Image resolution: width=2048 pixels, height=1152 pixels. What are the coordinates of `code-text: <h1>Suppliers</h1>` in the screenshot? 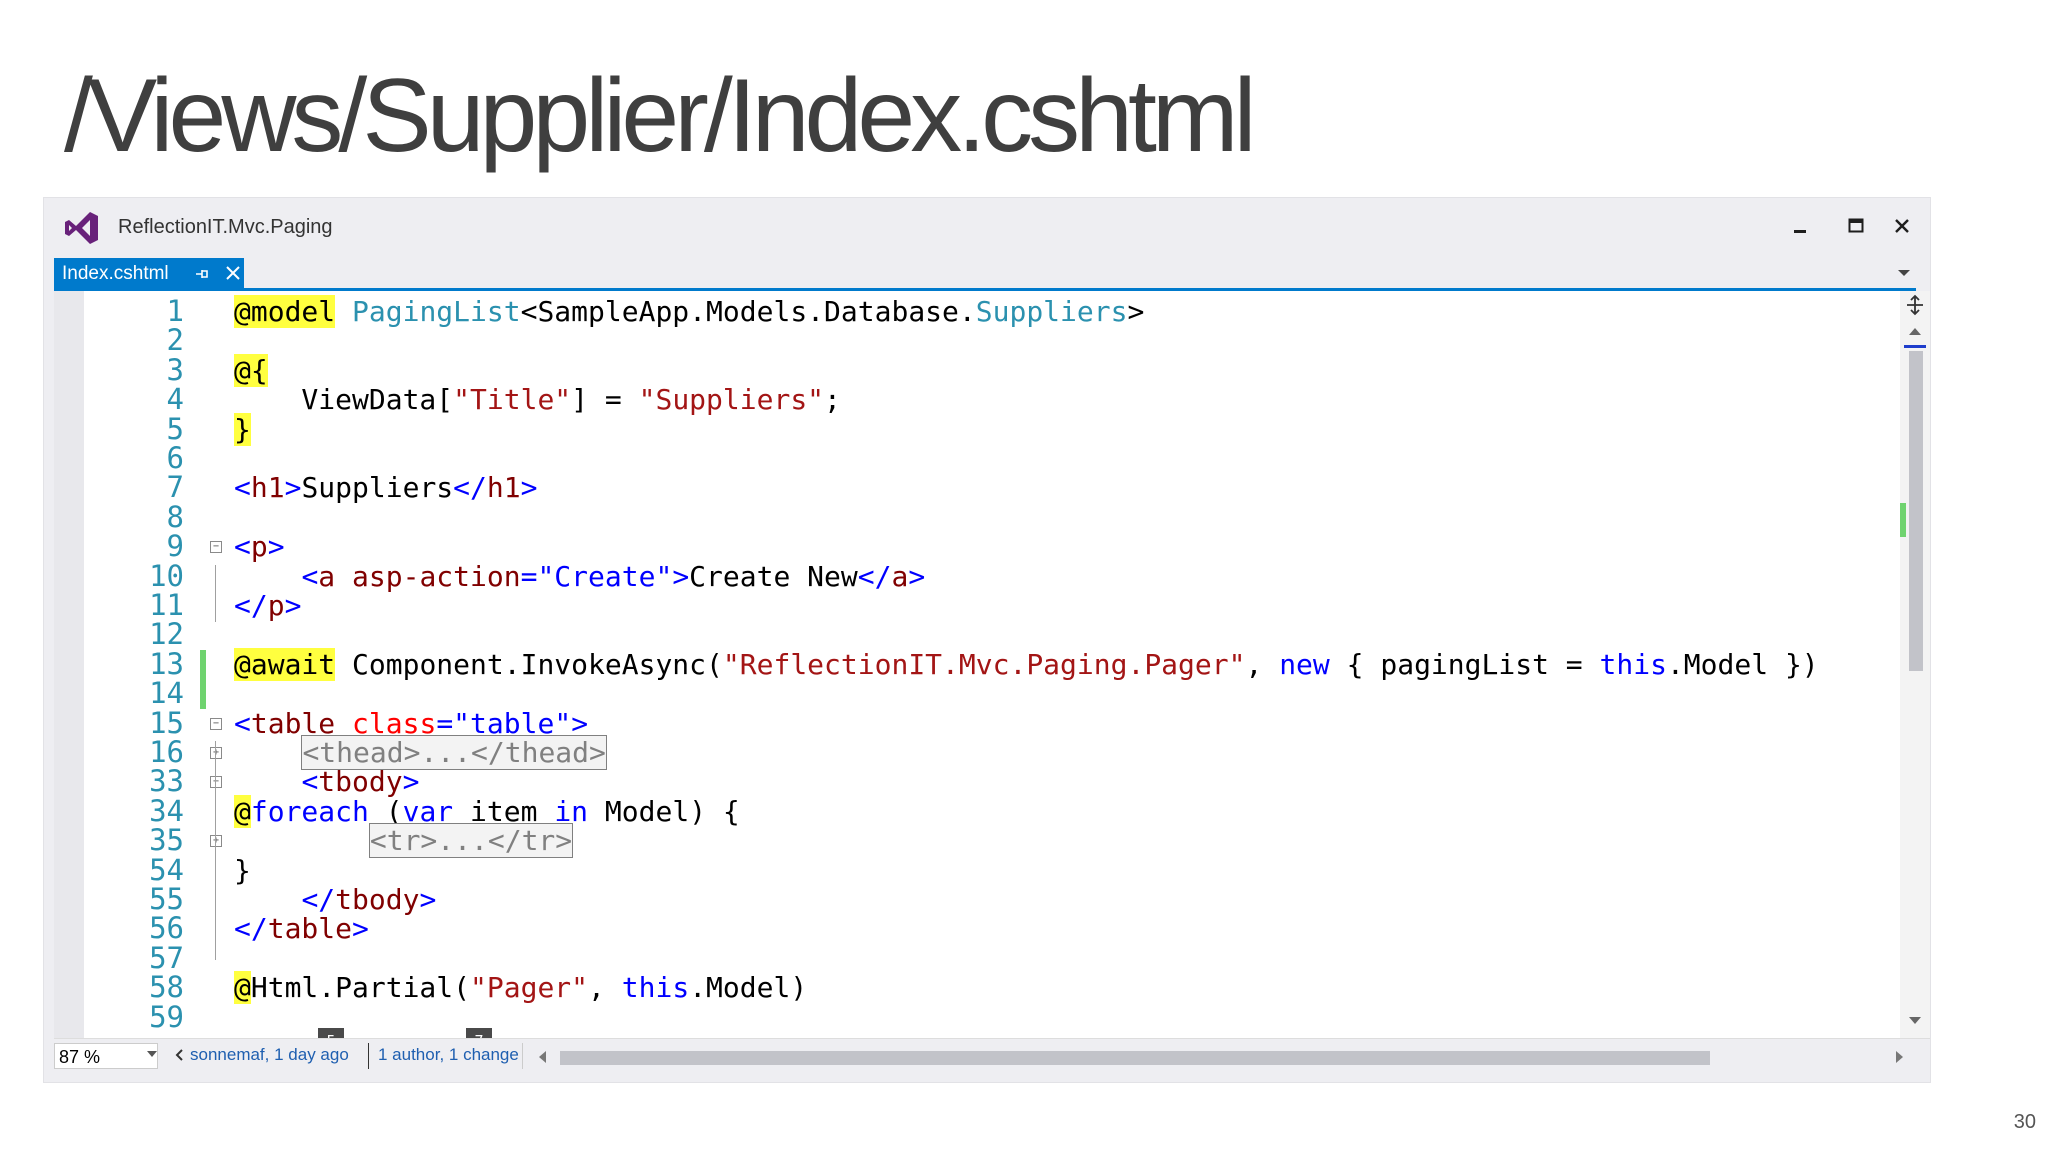 It's located at (385, 487).